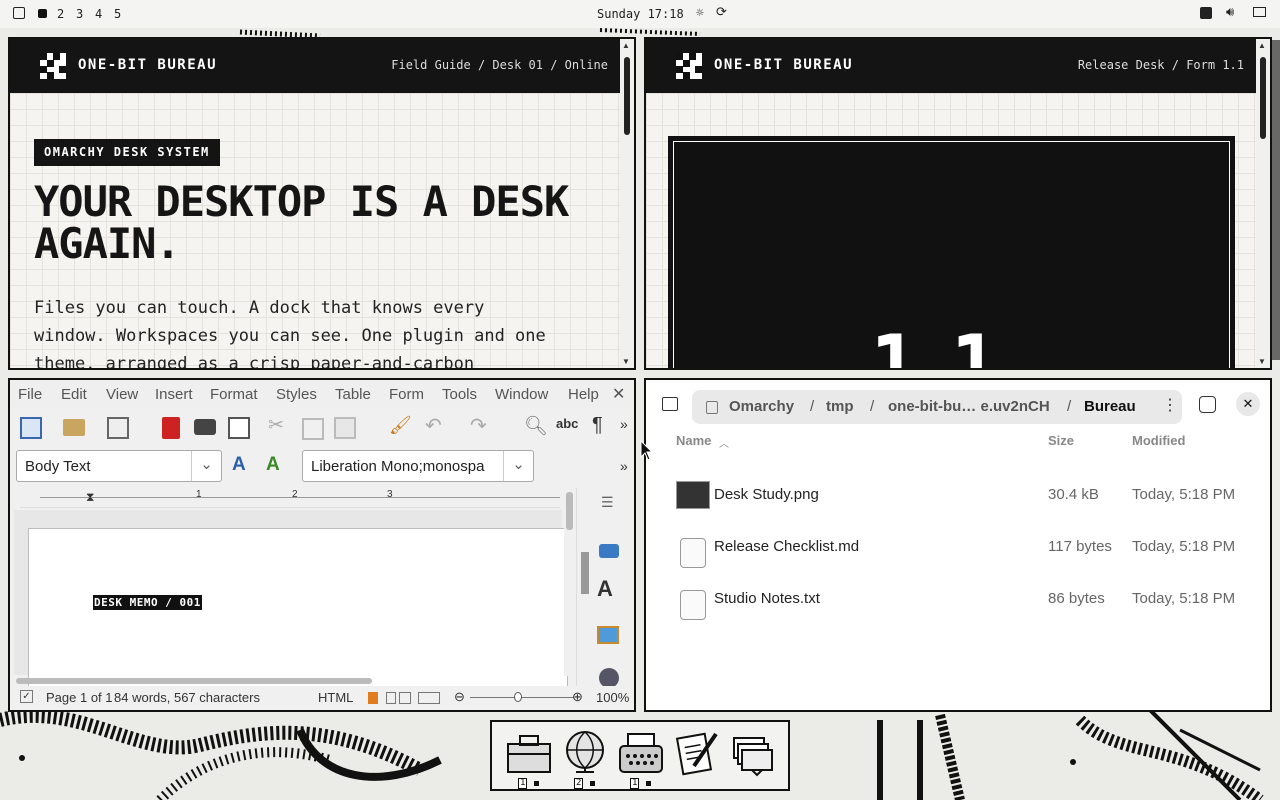 This screenshot has width=1280, height=800. Describe the element at coordinates (697, 753) in the screenshot. I see `notepad-pen-icon` at that location.